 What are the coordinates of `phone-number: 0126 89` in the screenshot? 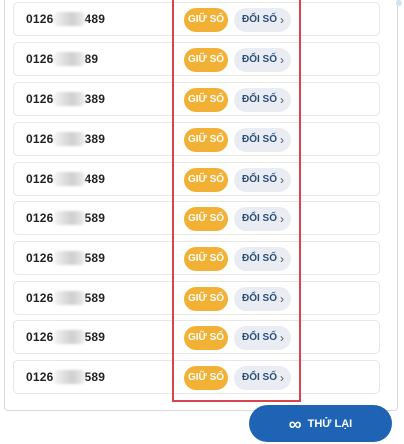 It's located at (62, 59).